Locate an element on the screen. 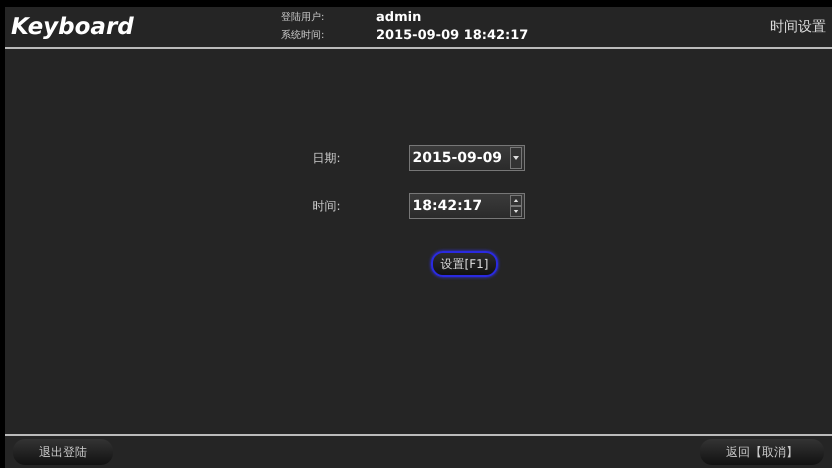 Image resolution: width=832 pixels, height=468 pixels. date-dropdown: 2015-09-09 is located at coordinates (466, 158).